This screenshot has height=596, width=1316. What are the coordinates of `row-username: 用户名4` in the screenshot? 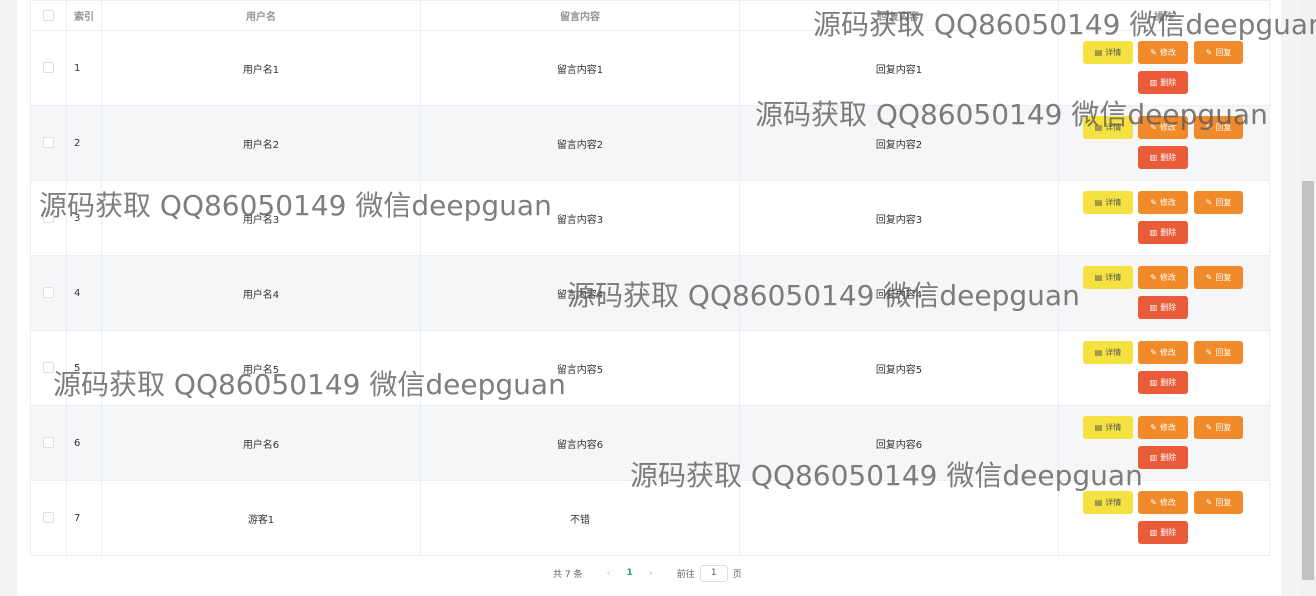 It's located at (261, 293).